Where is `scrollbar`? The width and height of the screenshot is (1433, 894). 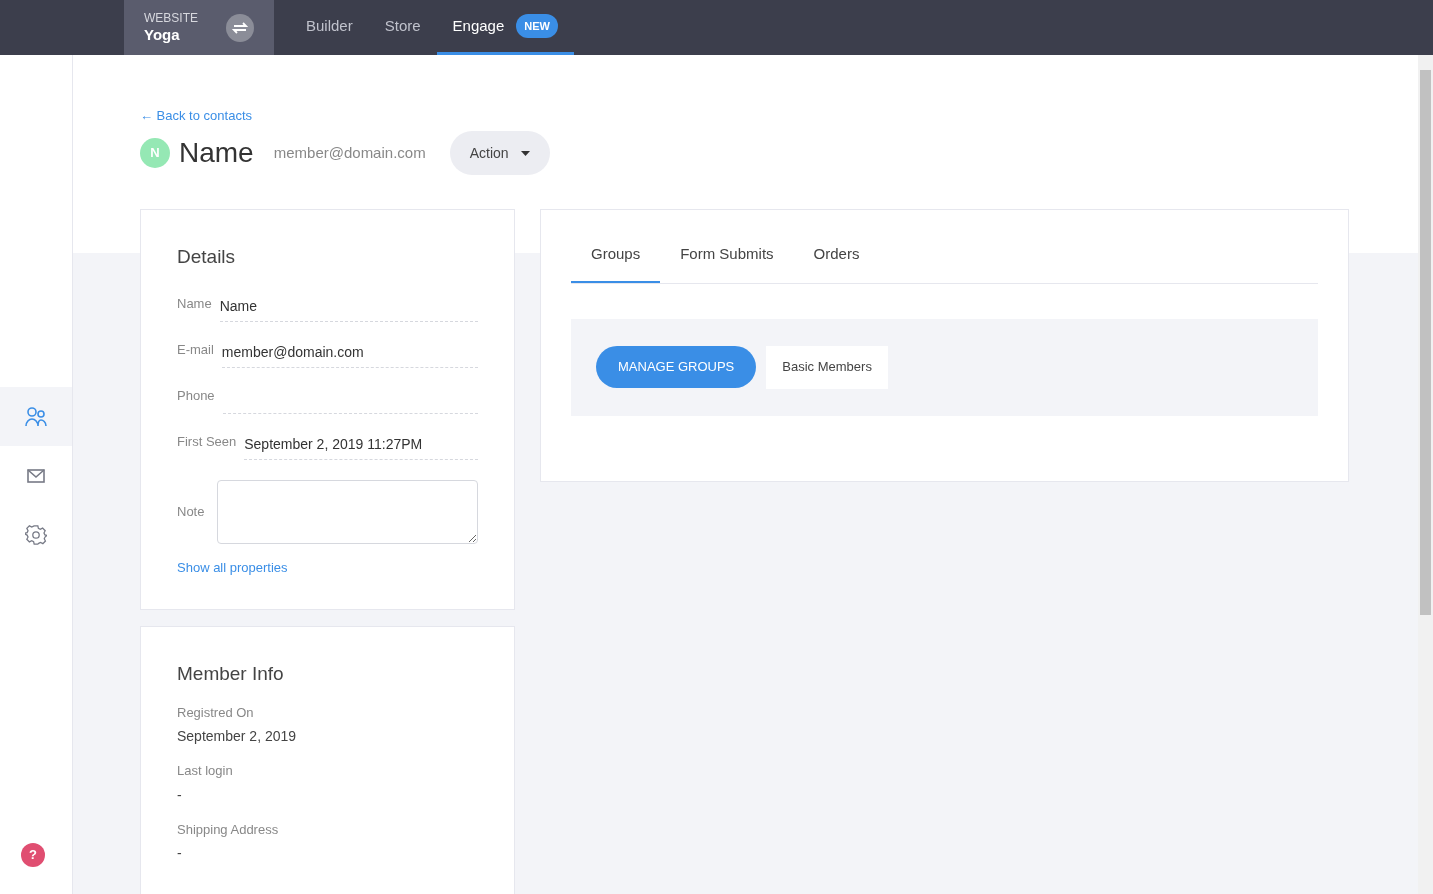 scrollbar is located at coordinates (1425, 474).